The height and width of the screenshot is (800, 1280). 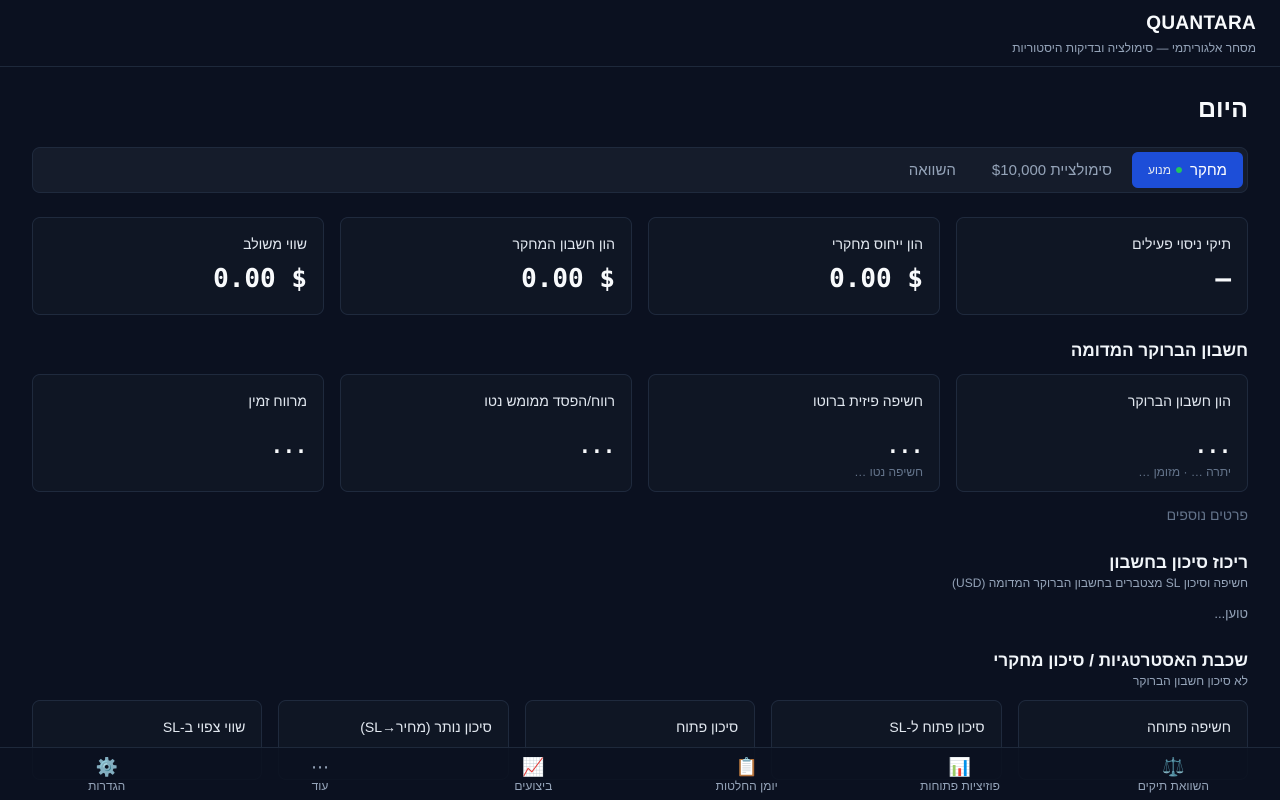 I want to click on scales-icon: ⚖️, so click(x=1173, y=766).